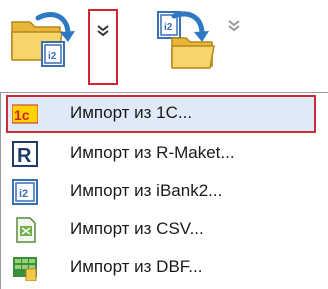 The width and height of the screenshot is (328, 289). Describe the element at coordinates (22, 115) in the screenshot. I see `svg-text: 1c` at that location.